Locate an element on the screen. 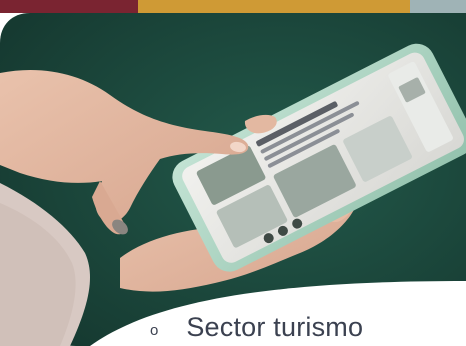  top-bar-slate is located at coordinates (438, 6).